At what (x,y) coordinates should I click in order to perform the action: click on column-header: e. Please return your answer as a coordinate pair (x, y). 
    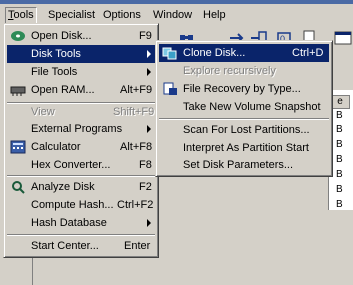
    Looking at the image, I should click on (340, 102).